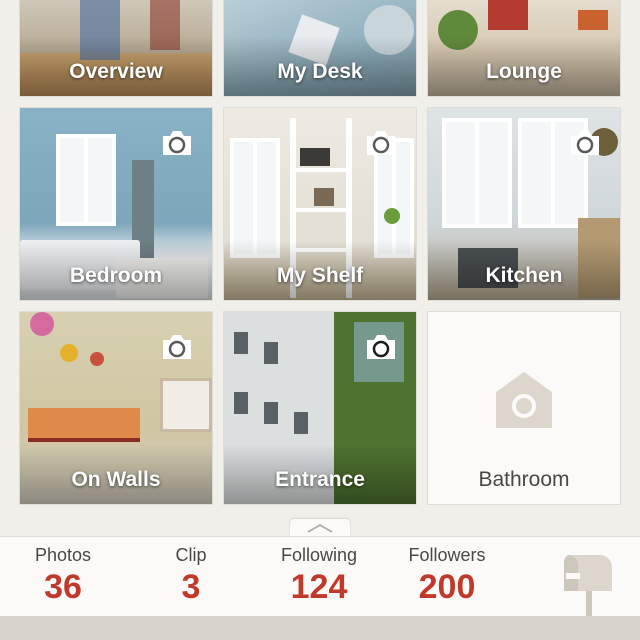 The height and width of the screenshot is (640, 640). What do you see at coordinates (320, 275) in the screenshot?
I see `room-label: My Shelf` at bounding box center [320, 275].